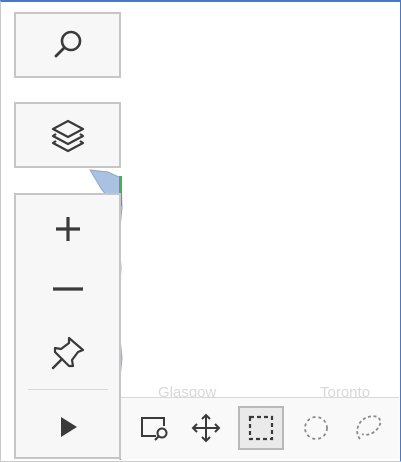  I want to click on search-button, so click(67, 45).